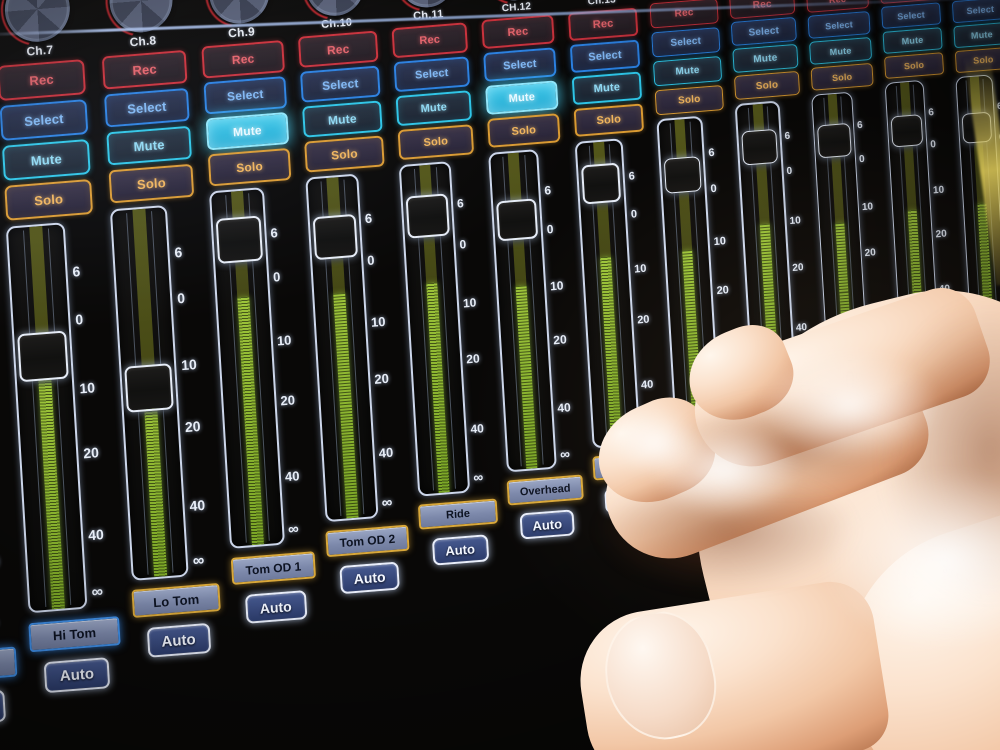 The image size is (1000, 750). I want to click on solo-button-ch8: Solo, so click(151, 183).